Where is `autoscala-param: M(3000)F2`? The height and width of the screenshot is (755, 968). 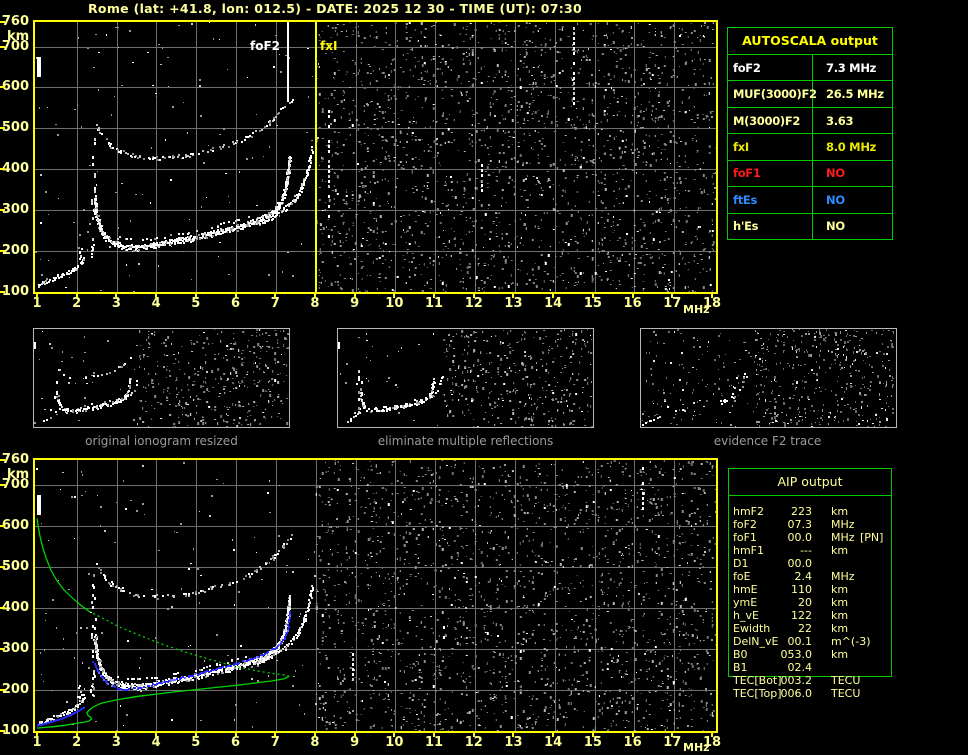
autoscala-param: M(3000)F2 is located at coordinates (770, 120).